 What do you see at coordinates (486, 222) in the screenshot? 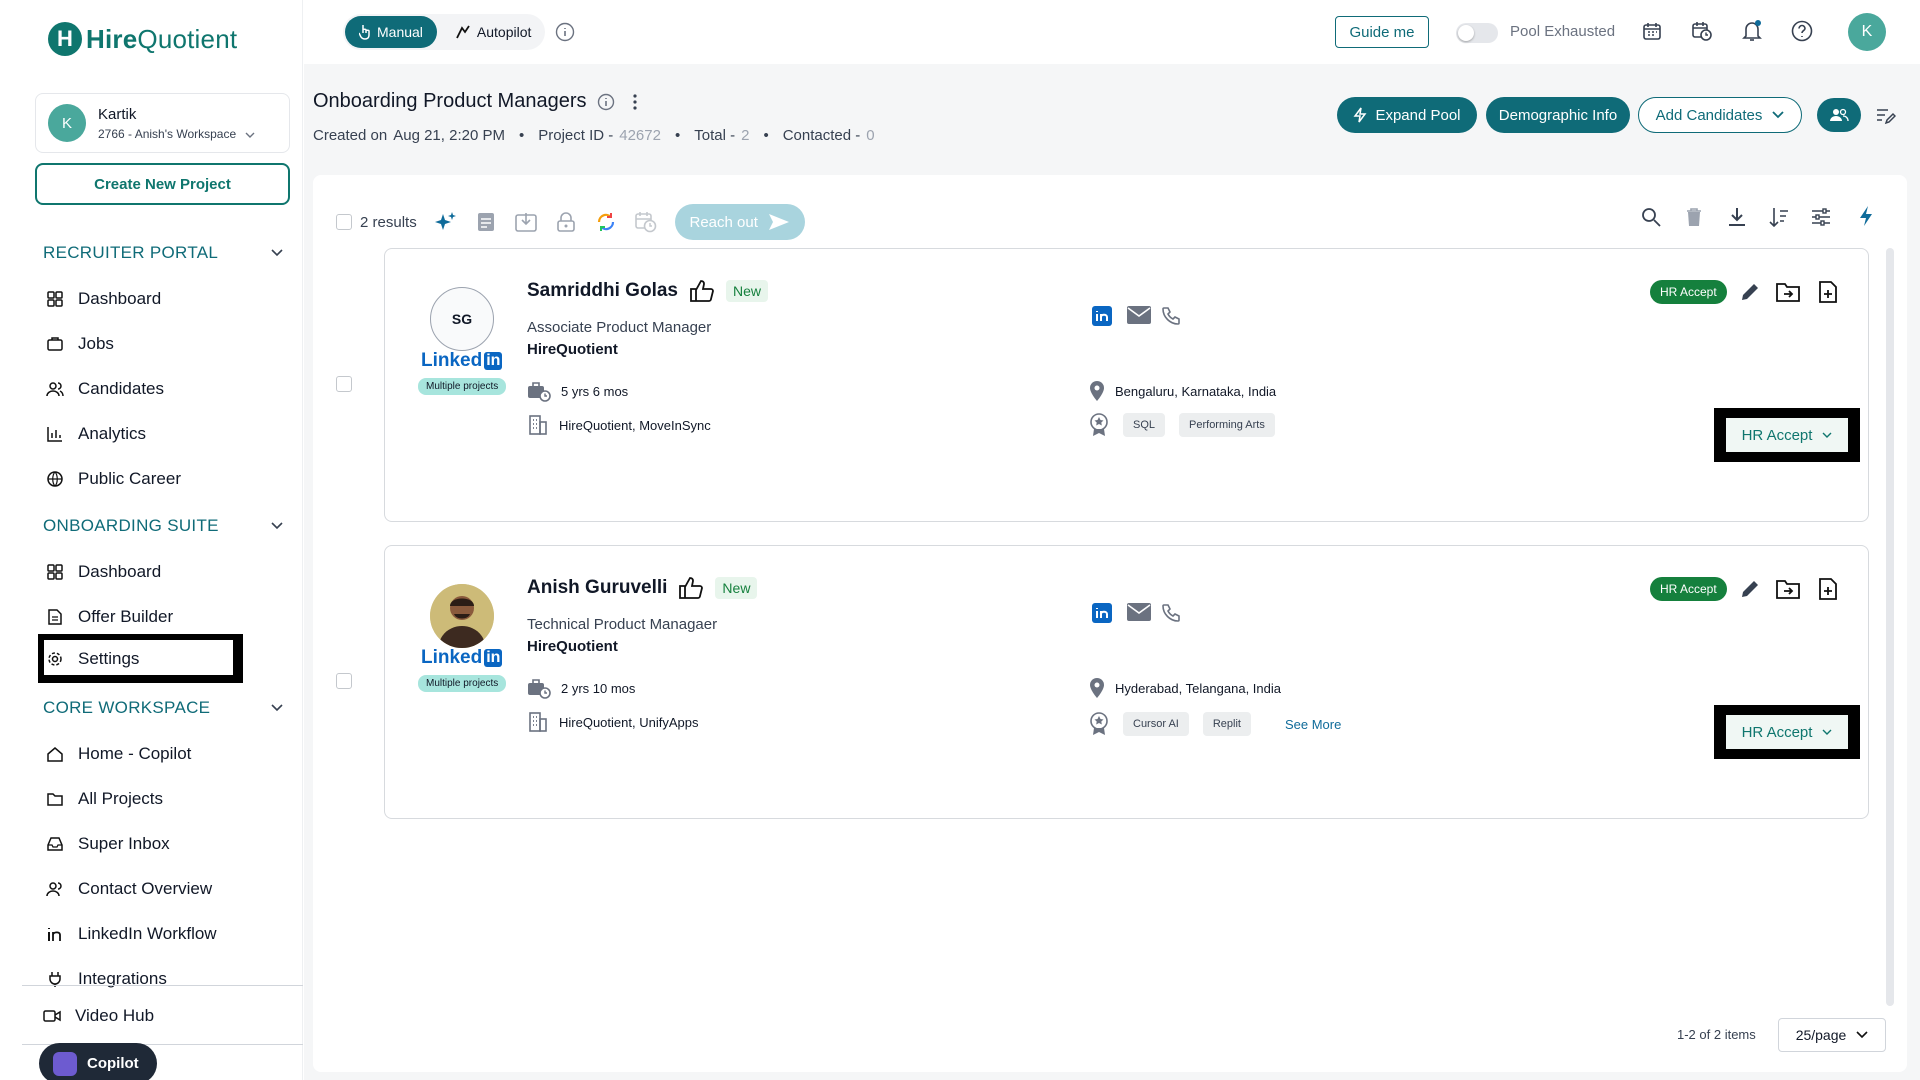
I see `notes-icon` at bounding box center [486, 222].